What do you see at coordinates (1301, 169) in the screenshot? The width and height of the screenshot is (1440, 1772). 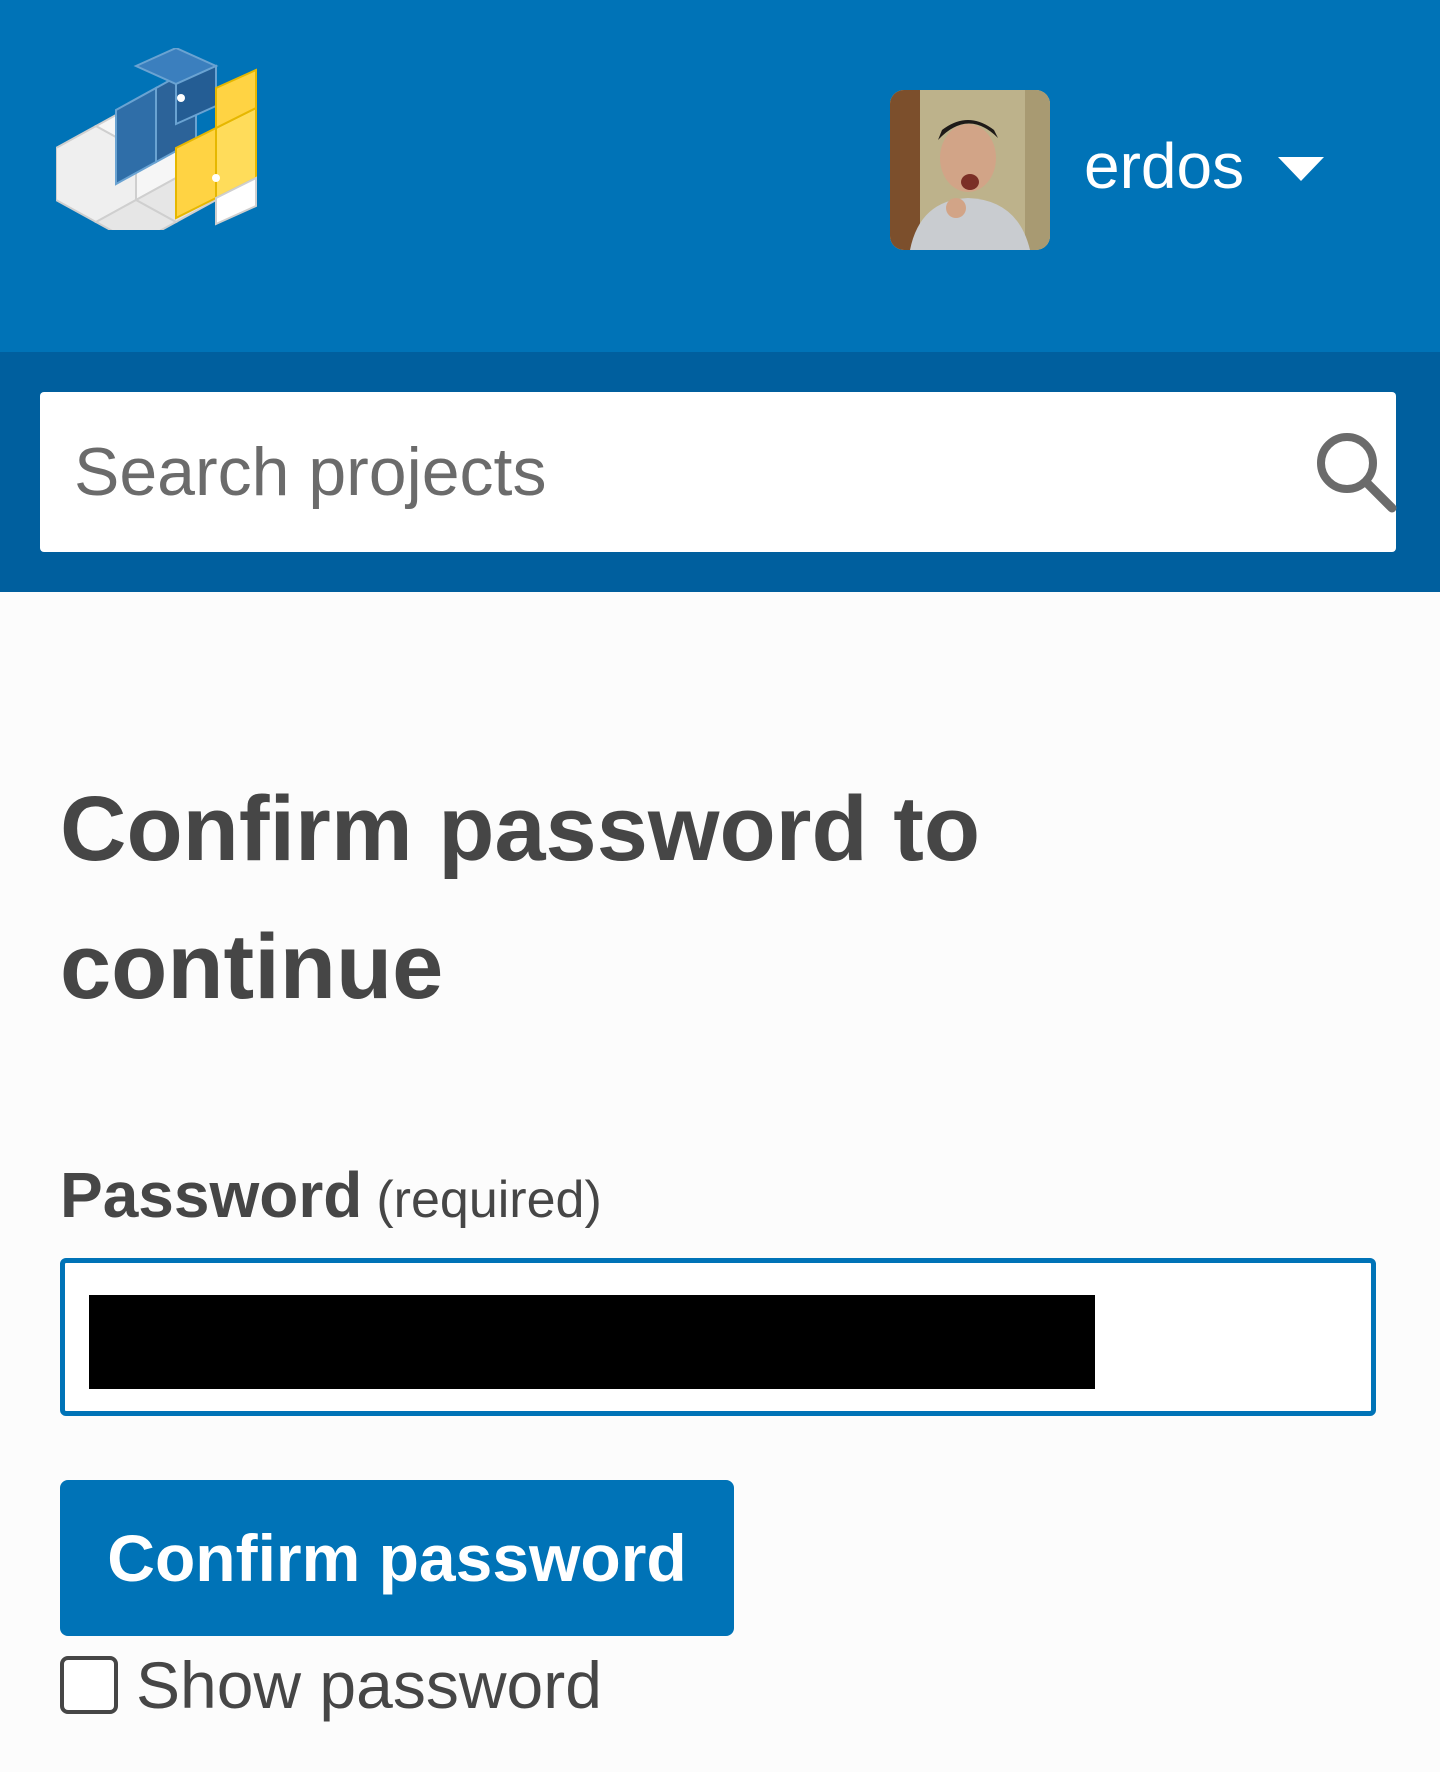 I see `caret-down-icon` at bounding box center [1301, 169].